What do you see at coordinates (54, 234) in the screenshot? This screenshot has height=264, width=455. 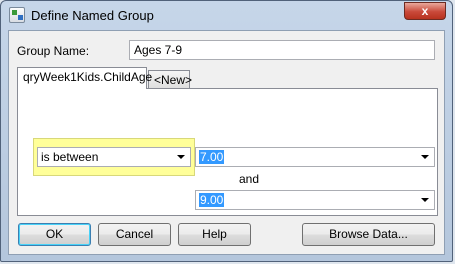 I see `ok-button: OK` at bounding box center [54, 234].